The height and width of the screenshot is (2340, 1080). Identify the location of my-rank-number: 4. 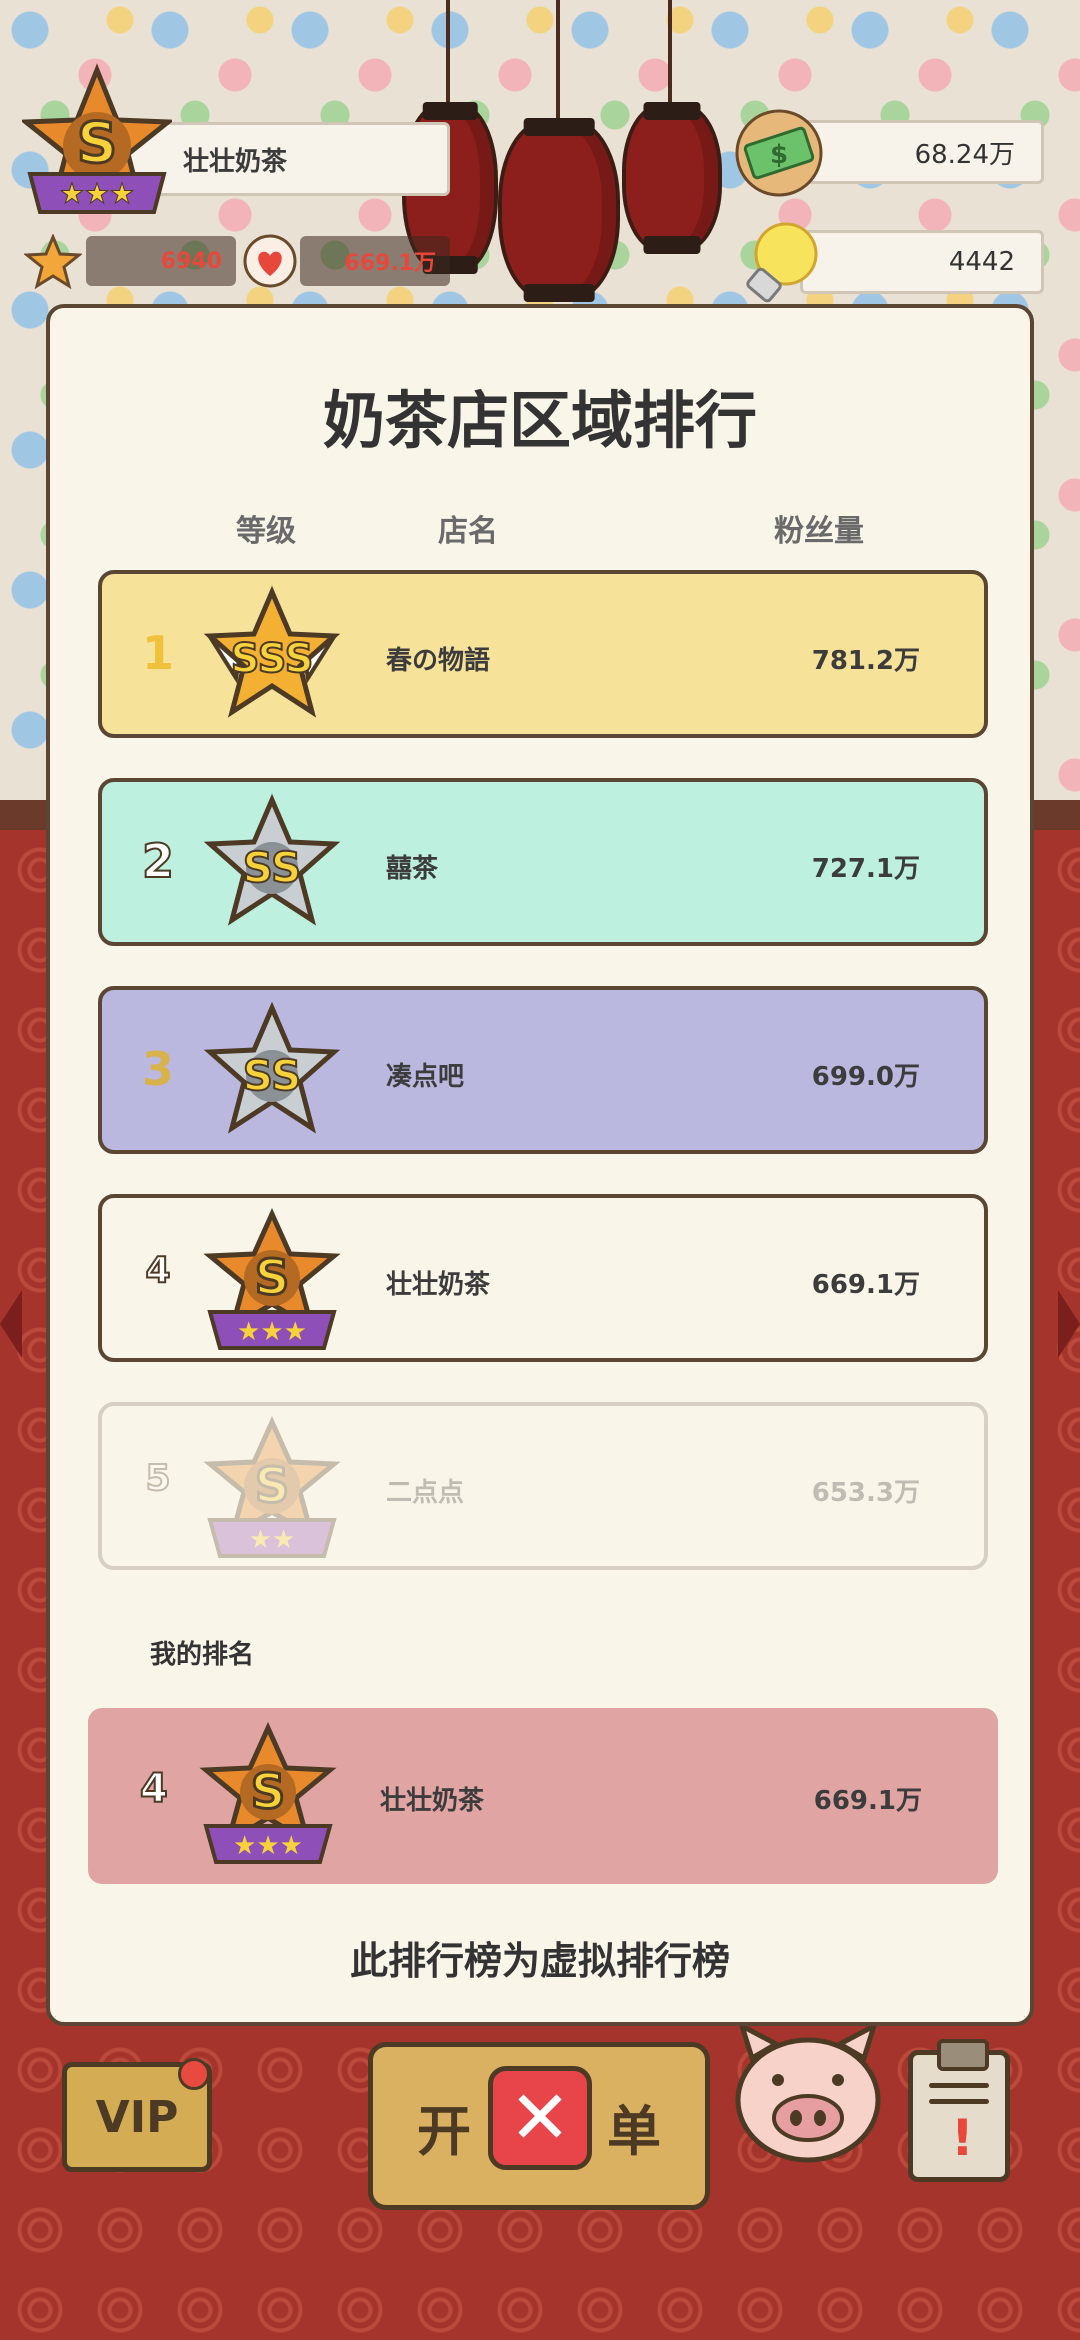
(154, 1789).